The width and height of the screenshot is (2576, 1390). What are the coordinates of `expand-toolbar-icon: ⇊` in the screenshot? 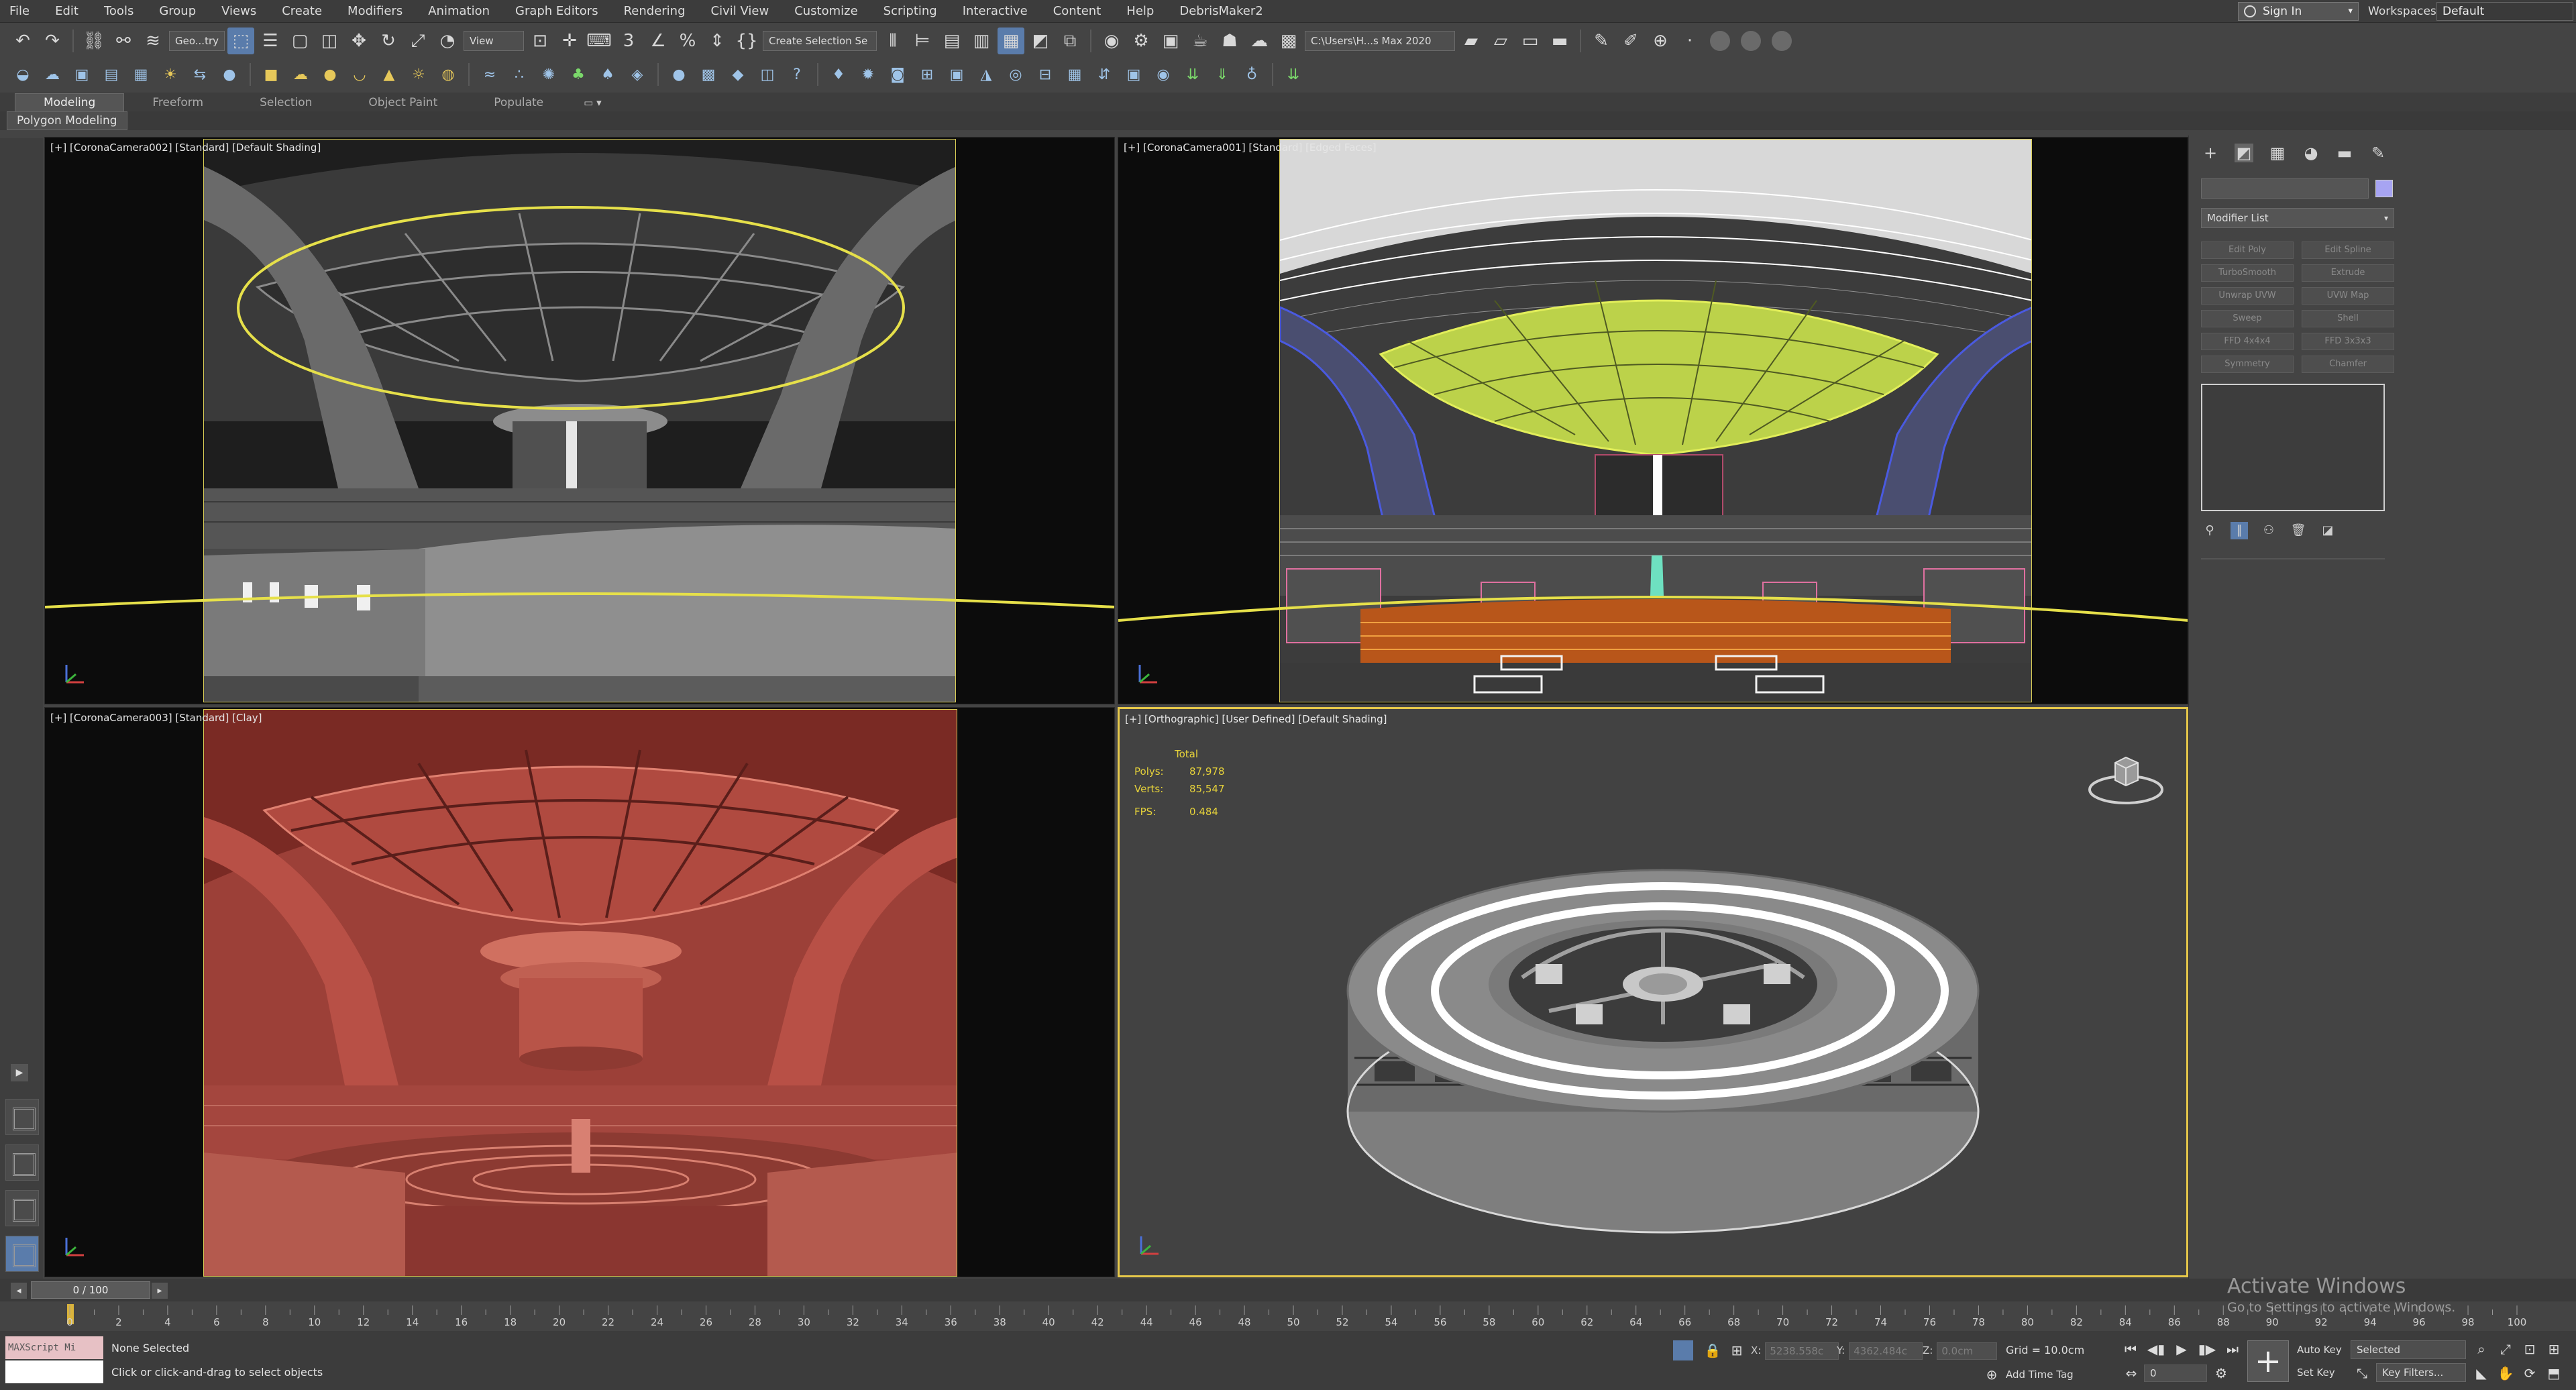 It's located at (1293, 74).